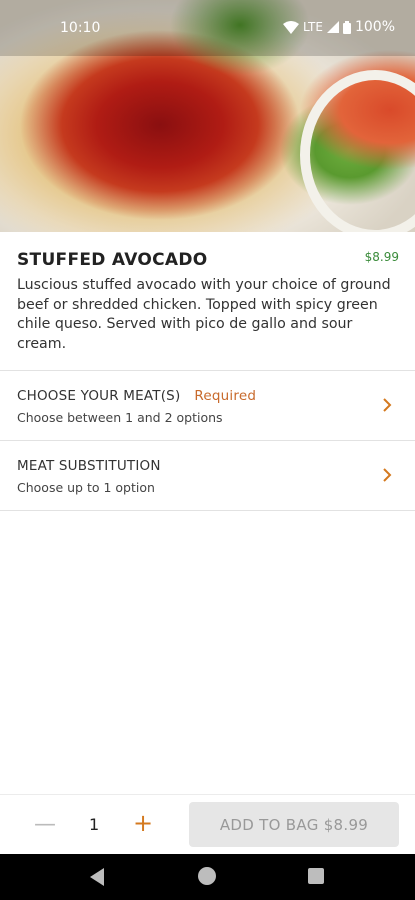 The width and height of the screenshot is (415, 900). Describe the element at coordinates (94, 824) in the screenshot. I see `quantity-value: 1` at that location.